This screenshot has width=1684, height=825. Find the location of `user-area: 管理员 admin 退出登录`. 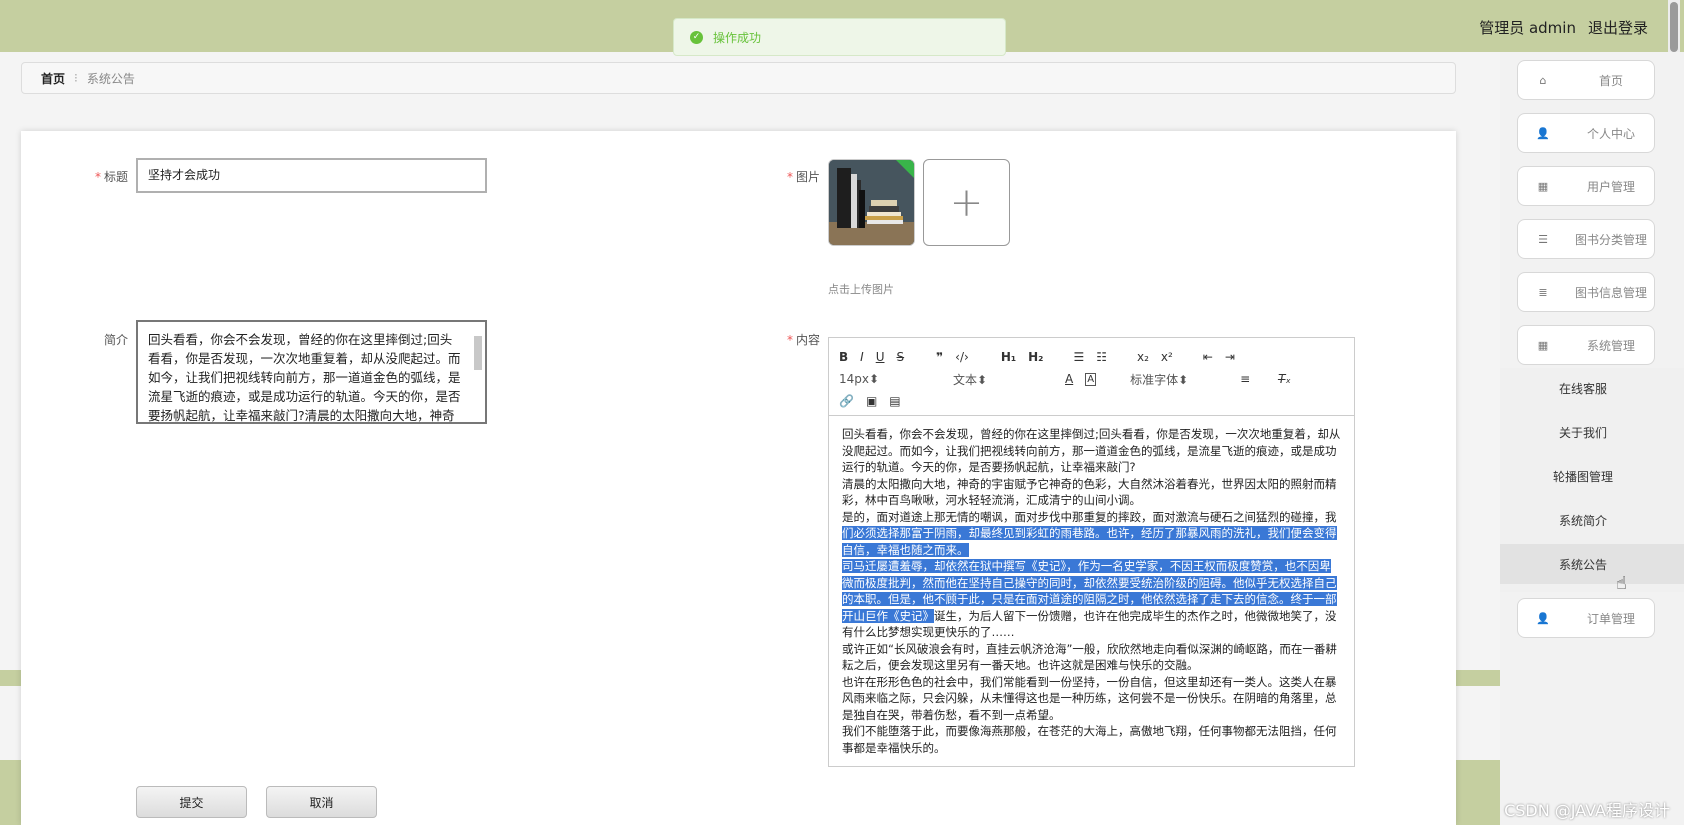

user-area: 管理员 admin 退出登录 is located at coordinates (1563, 27).